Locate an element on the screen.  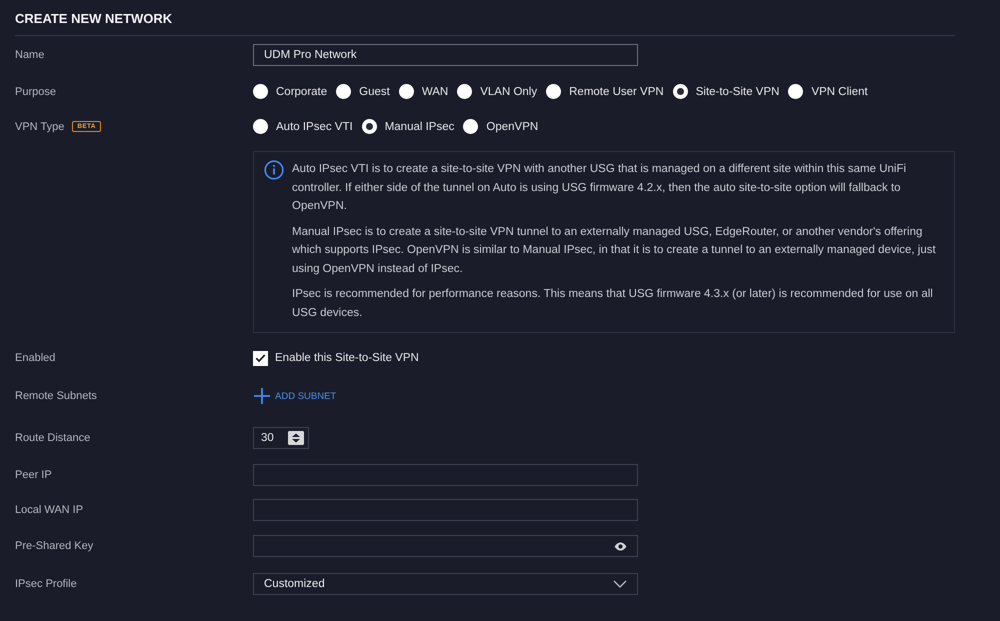
eye-icon is located at coordinates (620, 546).